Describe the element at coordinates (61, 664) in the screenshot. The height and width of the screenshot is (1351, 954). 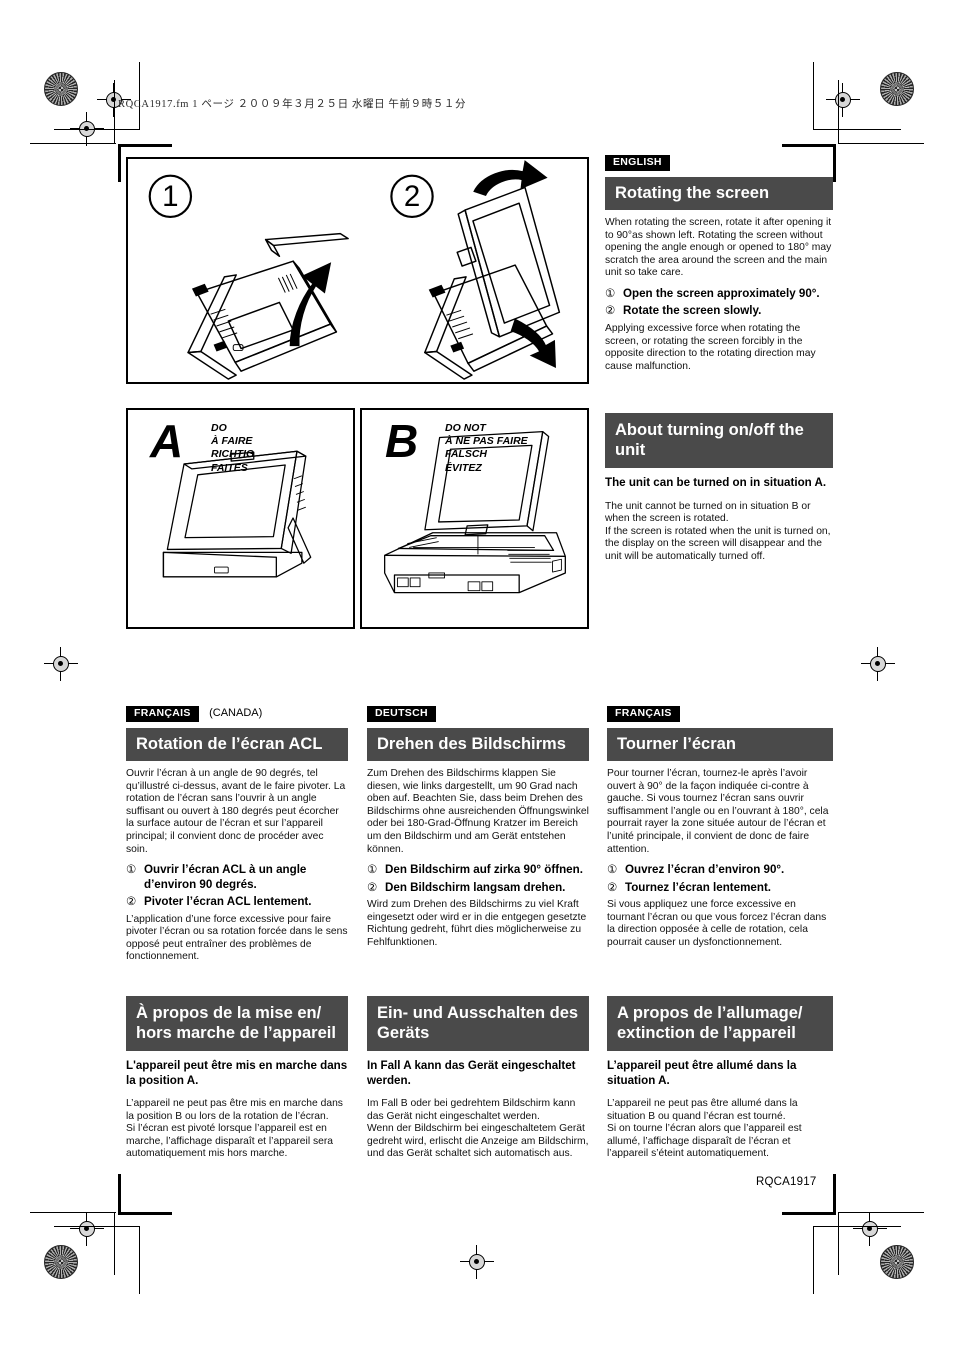
I see `registration-target-left-middle` at that location.